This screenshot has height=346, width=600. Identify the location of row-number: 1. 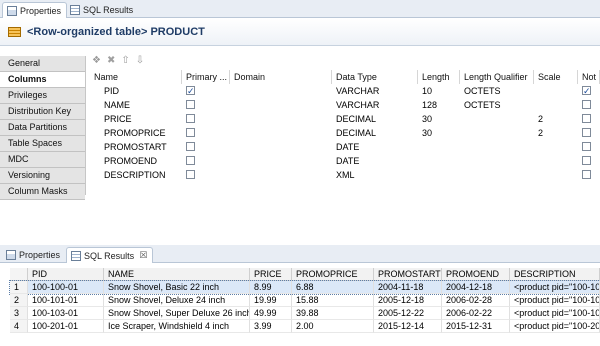
(19, 287).